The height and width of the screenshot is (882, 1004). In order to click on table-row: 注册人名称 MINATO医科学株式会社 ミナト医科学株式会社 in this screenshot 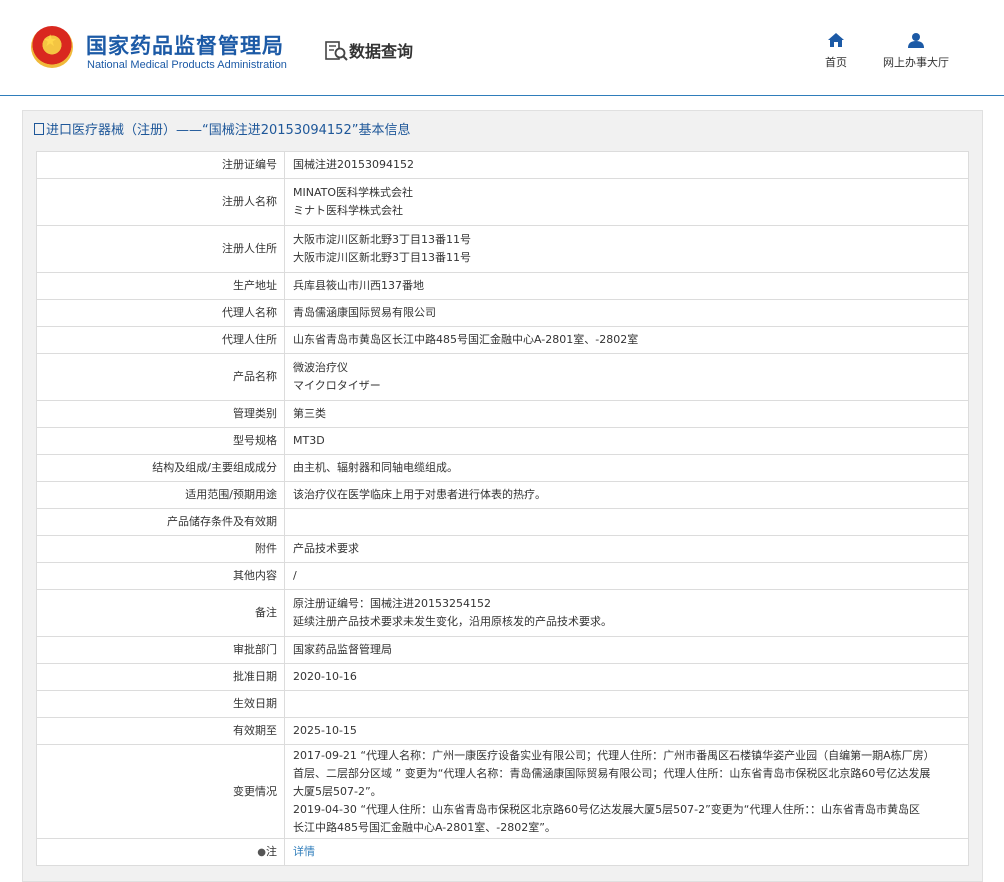, I will do `click(502, 202)`.